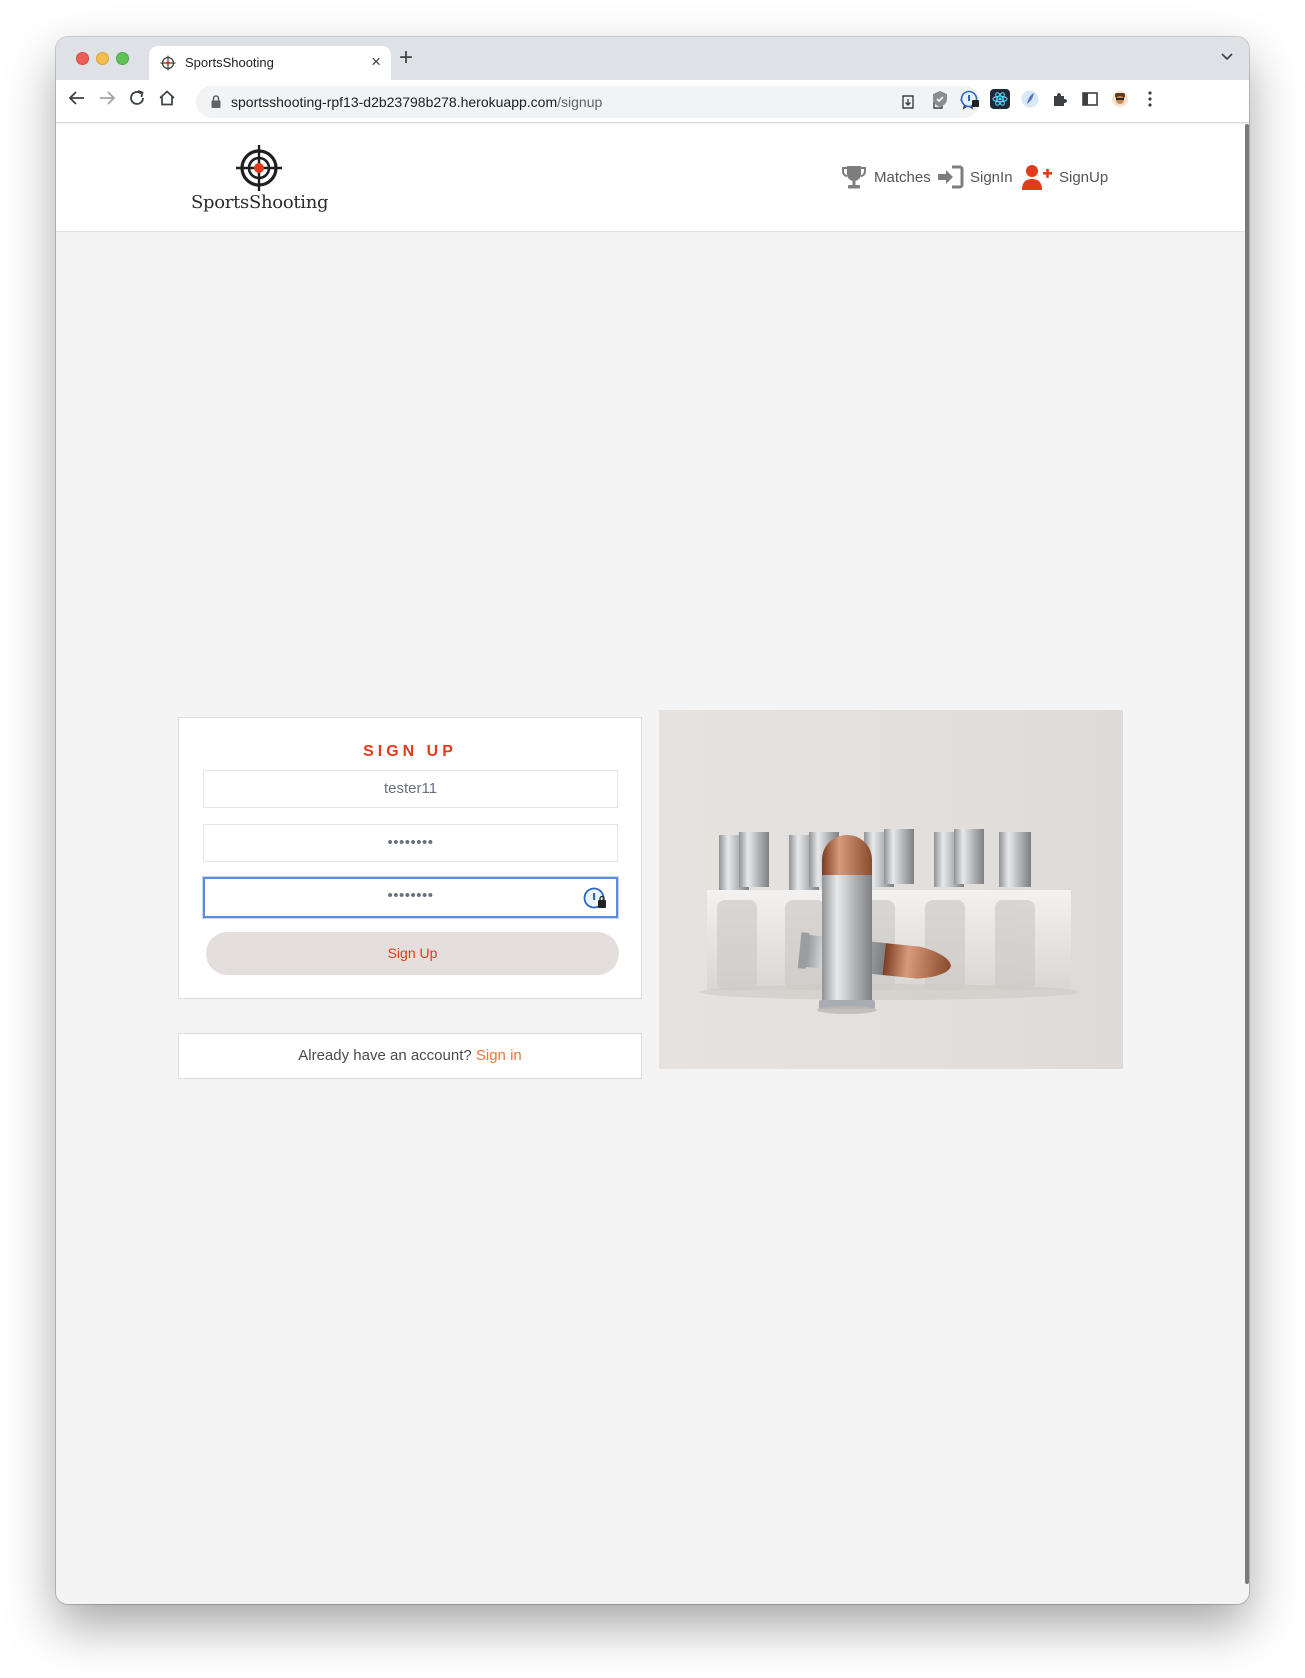 Image resolution: width=1305 pixels, height=1678 pixels. Describe the element at coordinates (991, 177) in the screenshot. I see `nav-signin-label: SignIn` at that location.